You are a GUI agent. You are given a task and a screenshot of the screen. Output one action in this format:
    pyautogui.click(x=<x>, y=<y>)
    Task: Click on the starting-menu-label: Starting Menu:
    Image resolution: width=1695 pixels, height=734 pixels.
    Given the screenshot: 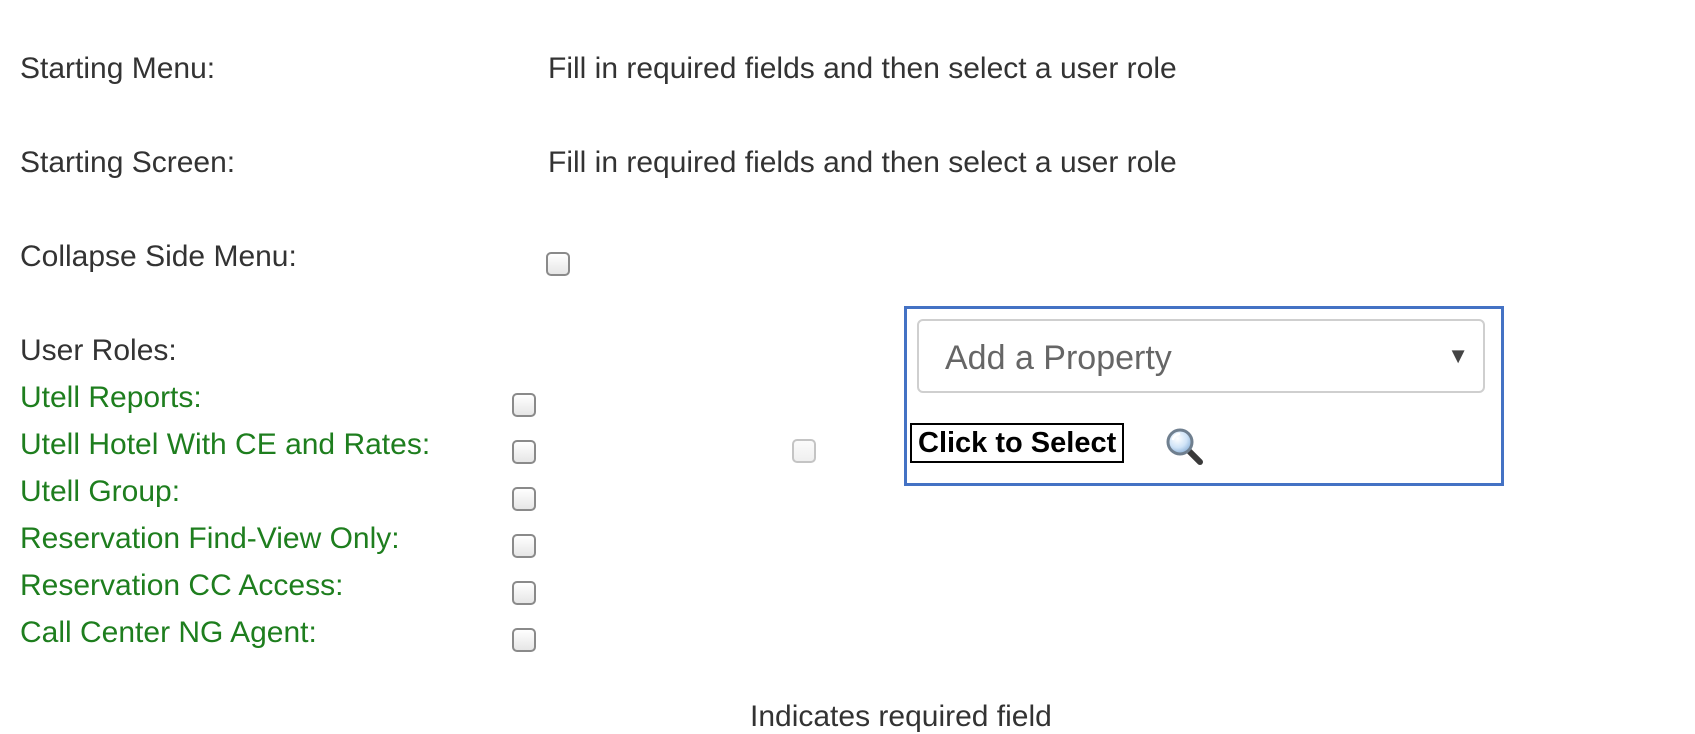 What is the action you would take?
    pyautogui.click(x=118, y=68)
    